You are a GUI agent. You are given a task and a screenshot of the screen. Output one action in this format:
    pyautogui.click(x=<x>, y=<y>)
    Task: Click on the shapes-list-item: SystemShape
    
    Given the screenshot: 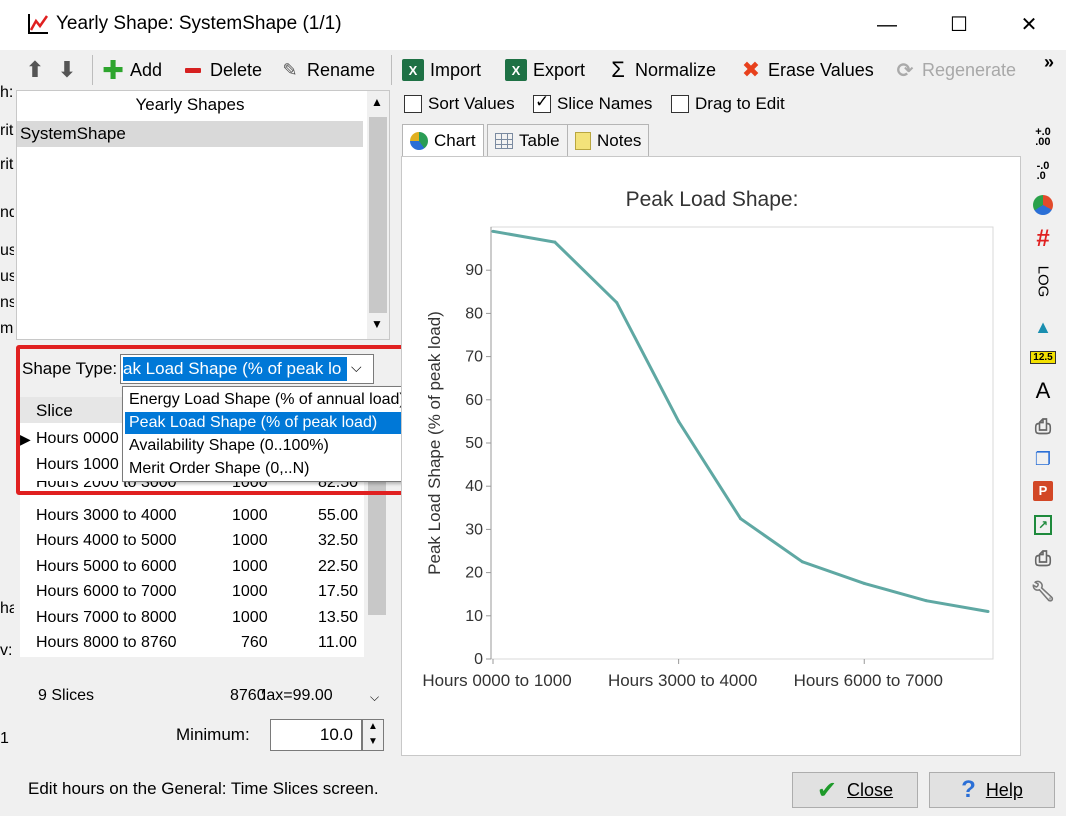 What is the action you would take?
    pyautogui.click(x=190, y=134)
    